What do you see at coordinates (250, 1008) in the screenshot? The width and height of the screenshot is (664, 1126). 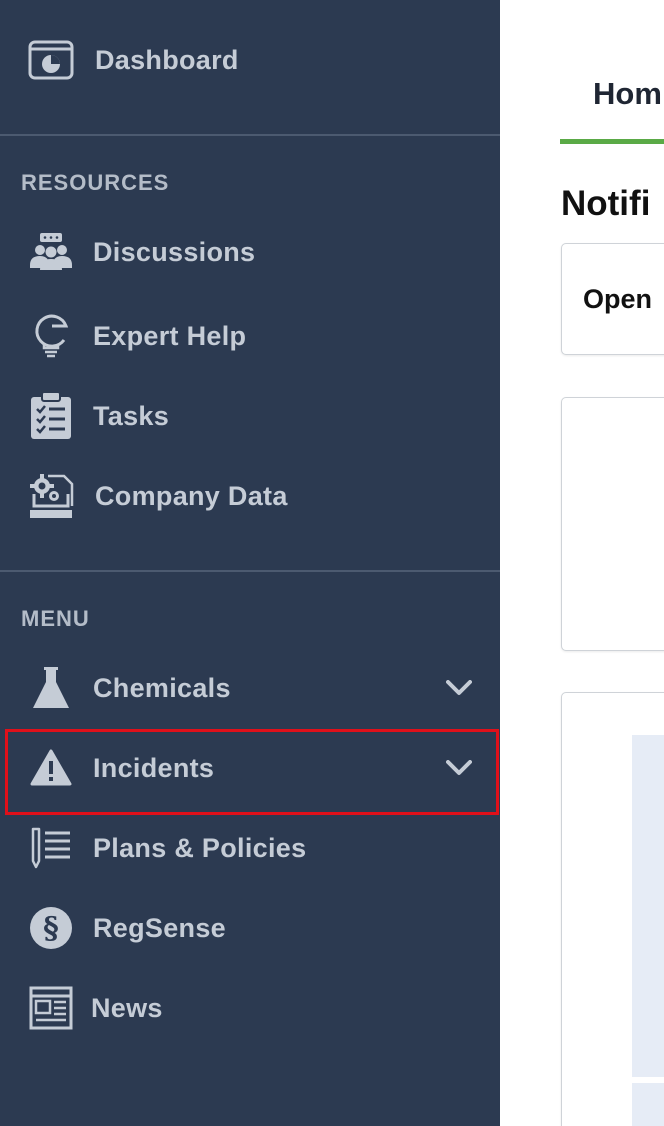 I see `sidebar-item-news: News` at bounding box center [250, 1008].